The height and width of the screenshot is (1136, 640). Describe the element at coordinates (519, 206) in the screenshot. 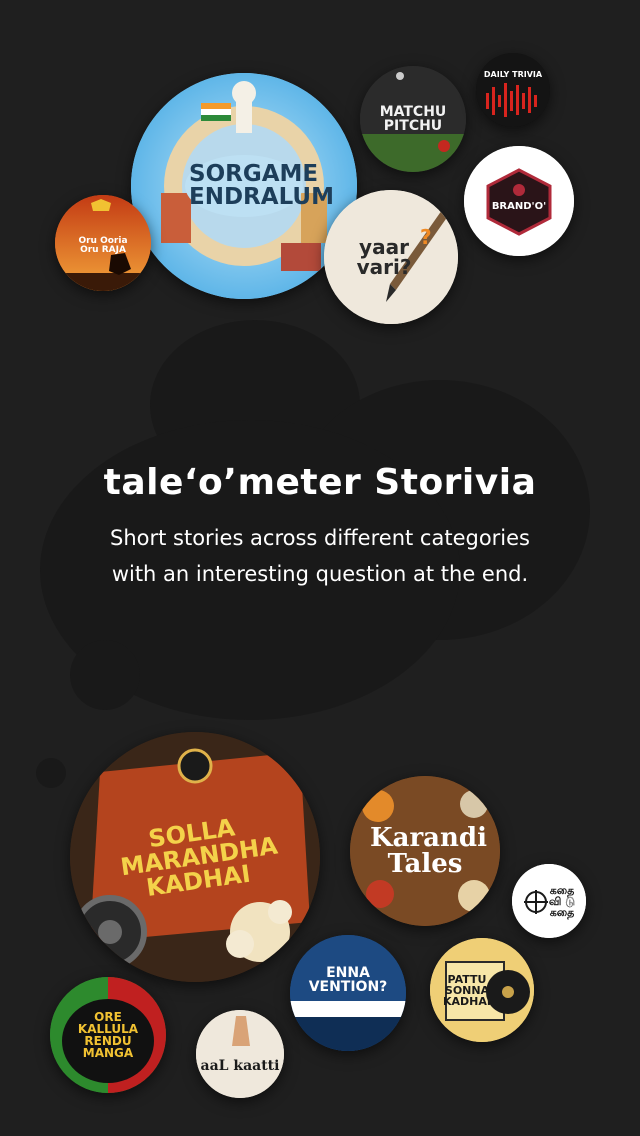

I see `show-title: BRAND'O'` at that location.